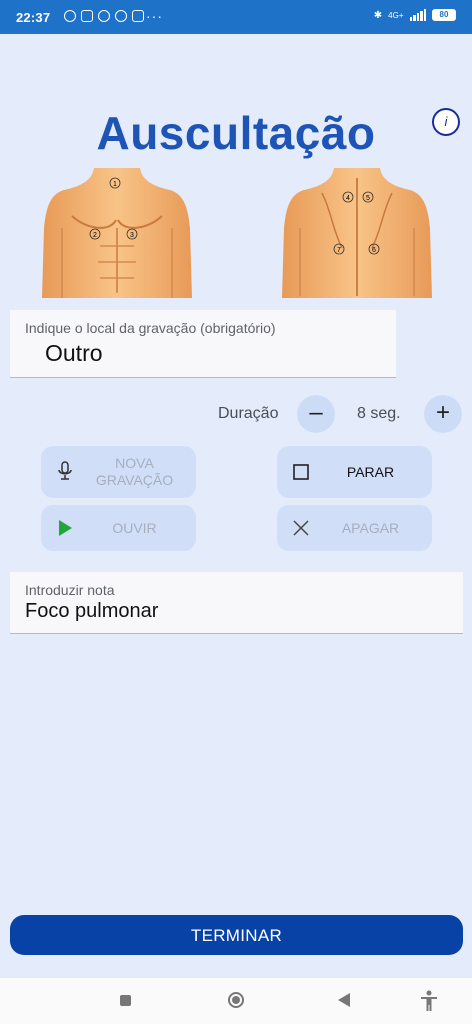 This screenshot has height=1024, width=472. What do you see at coordinates (301, 528) in the screenshot?
I see `close-x-icon` at bounding box center [301, 528].